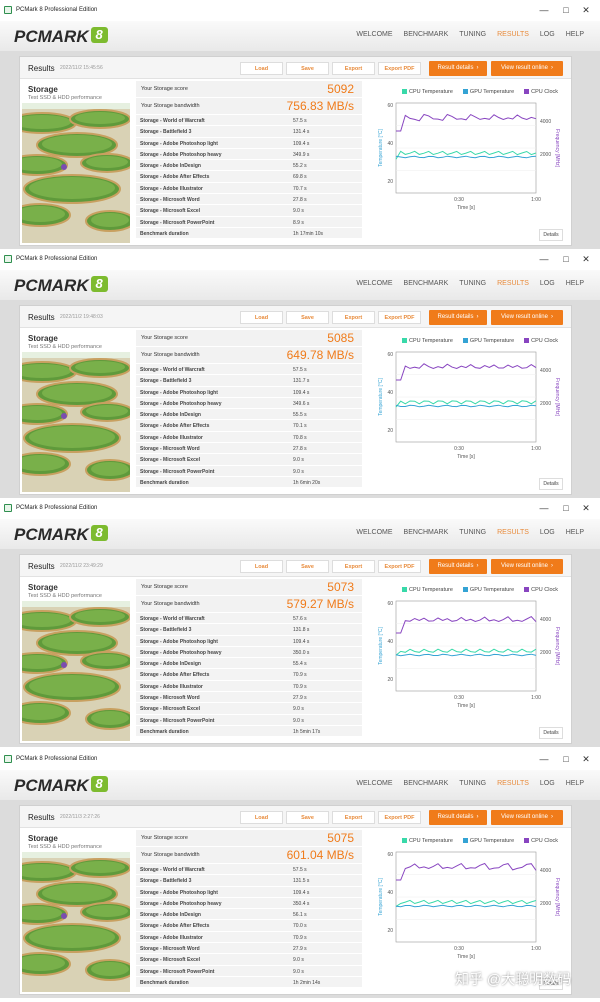 This screenshot has width=600, height=1002. I want to click on x-tick-label: 0:30, so click(459, 949).